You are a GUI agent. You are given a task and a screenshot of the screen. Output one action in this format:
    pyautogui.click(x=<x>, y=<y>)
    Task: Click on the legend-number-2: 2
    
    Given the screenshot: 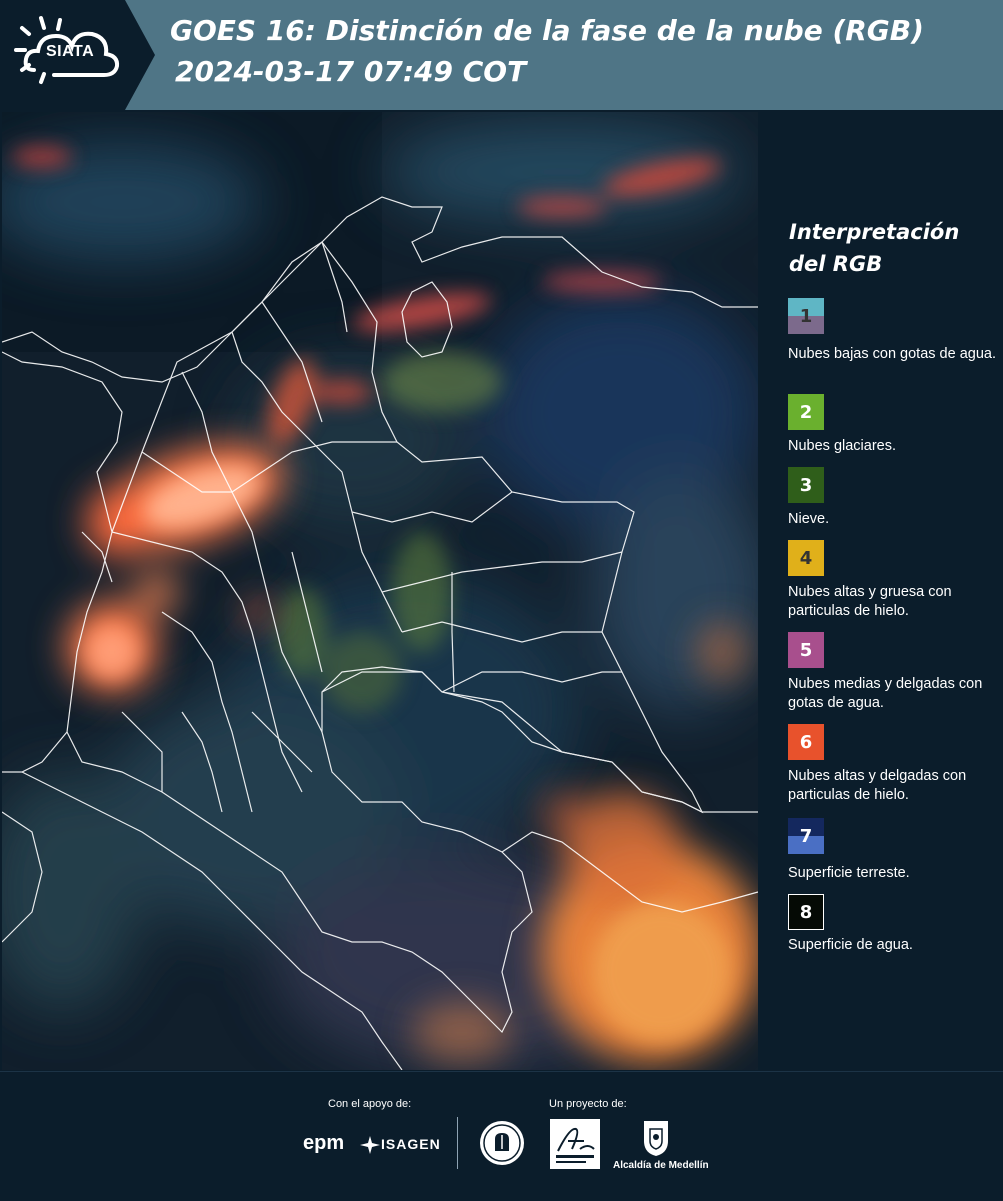 What is the action you would take?
    pyautogui.click(x=806, y=412)
    